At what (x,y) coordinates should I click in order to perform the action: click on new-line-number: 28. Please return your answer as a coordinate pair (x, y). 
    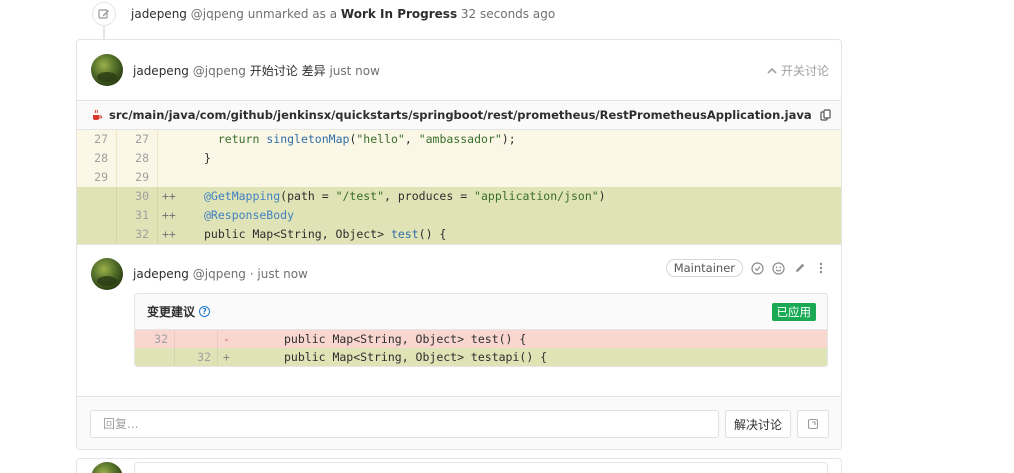
    Looking at the image, I should click on (137, 158).